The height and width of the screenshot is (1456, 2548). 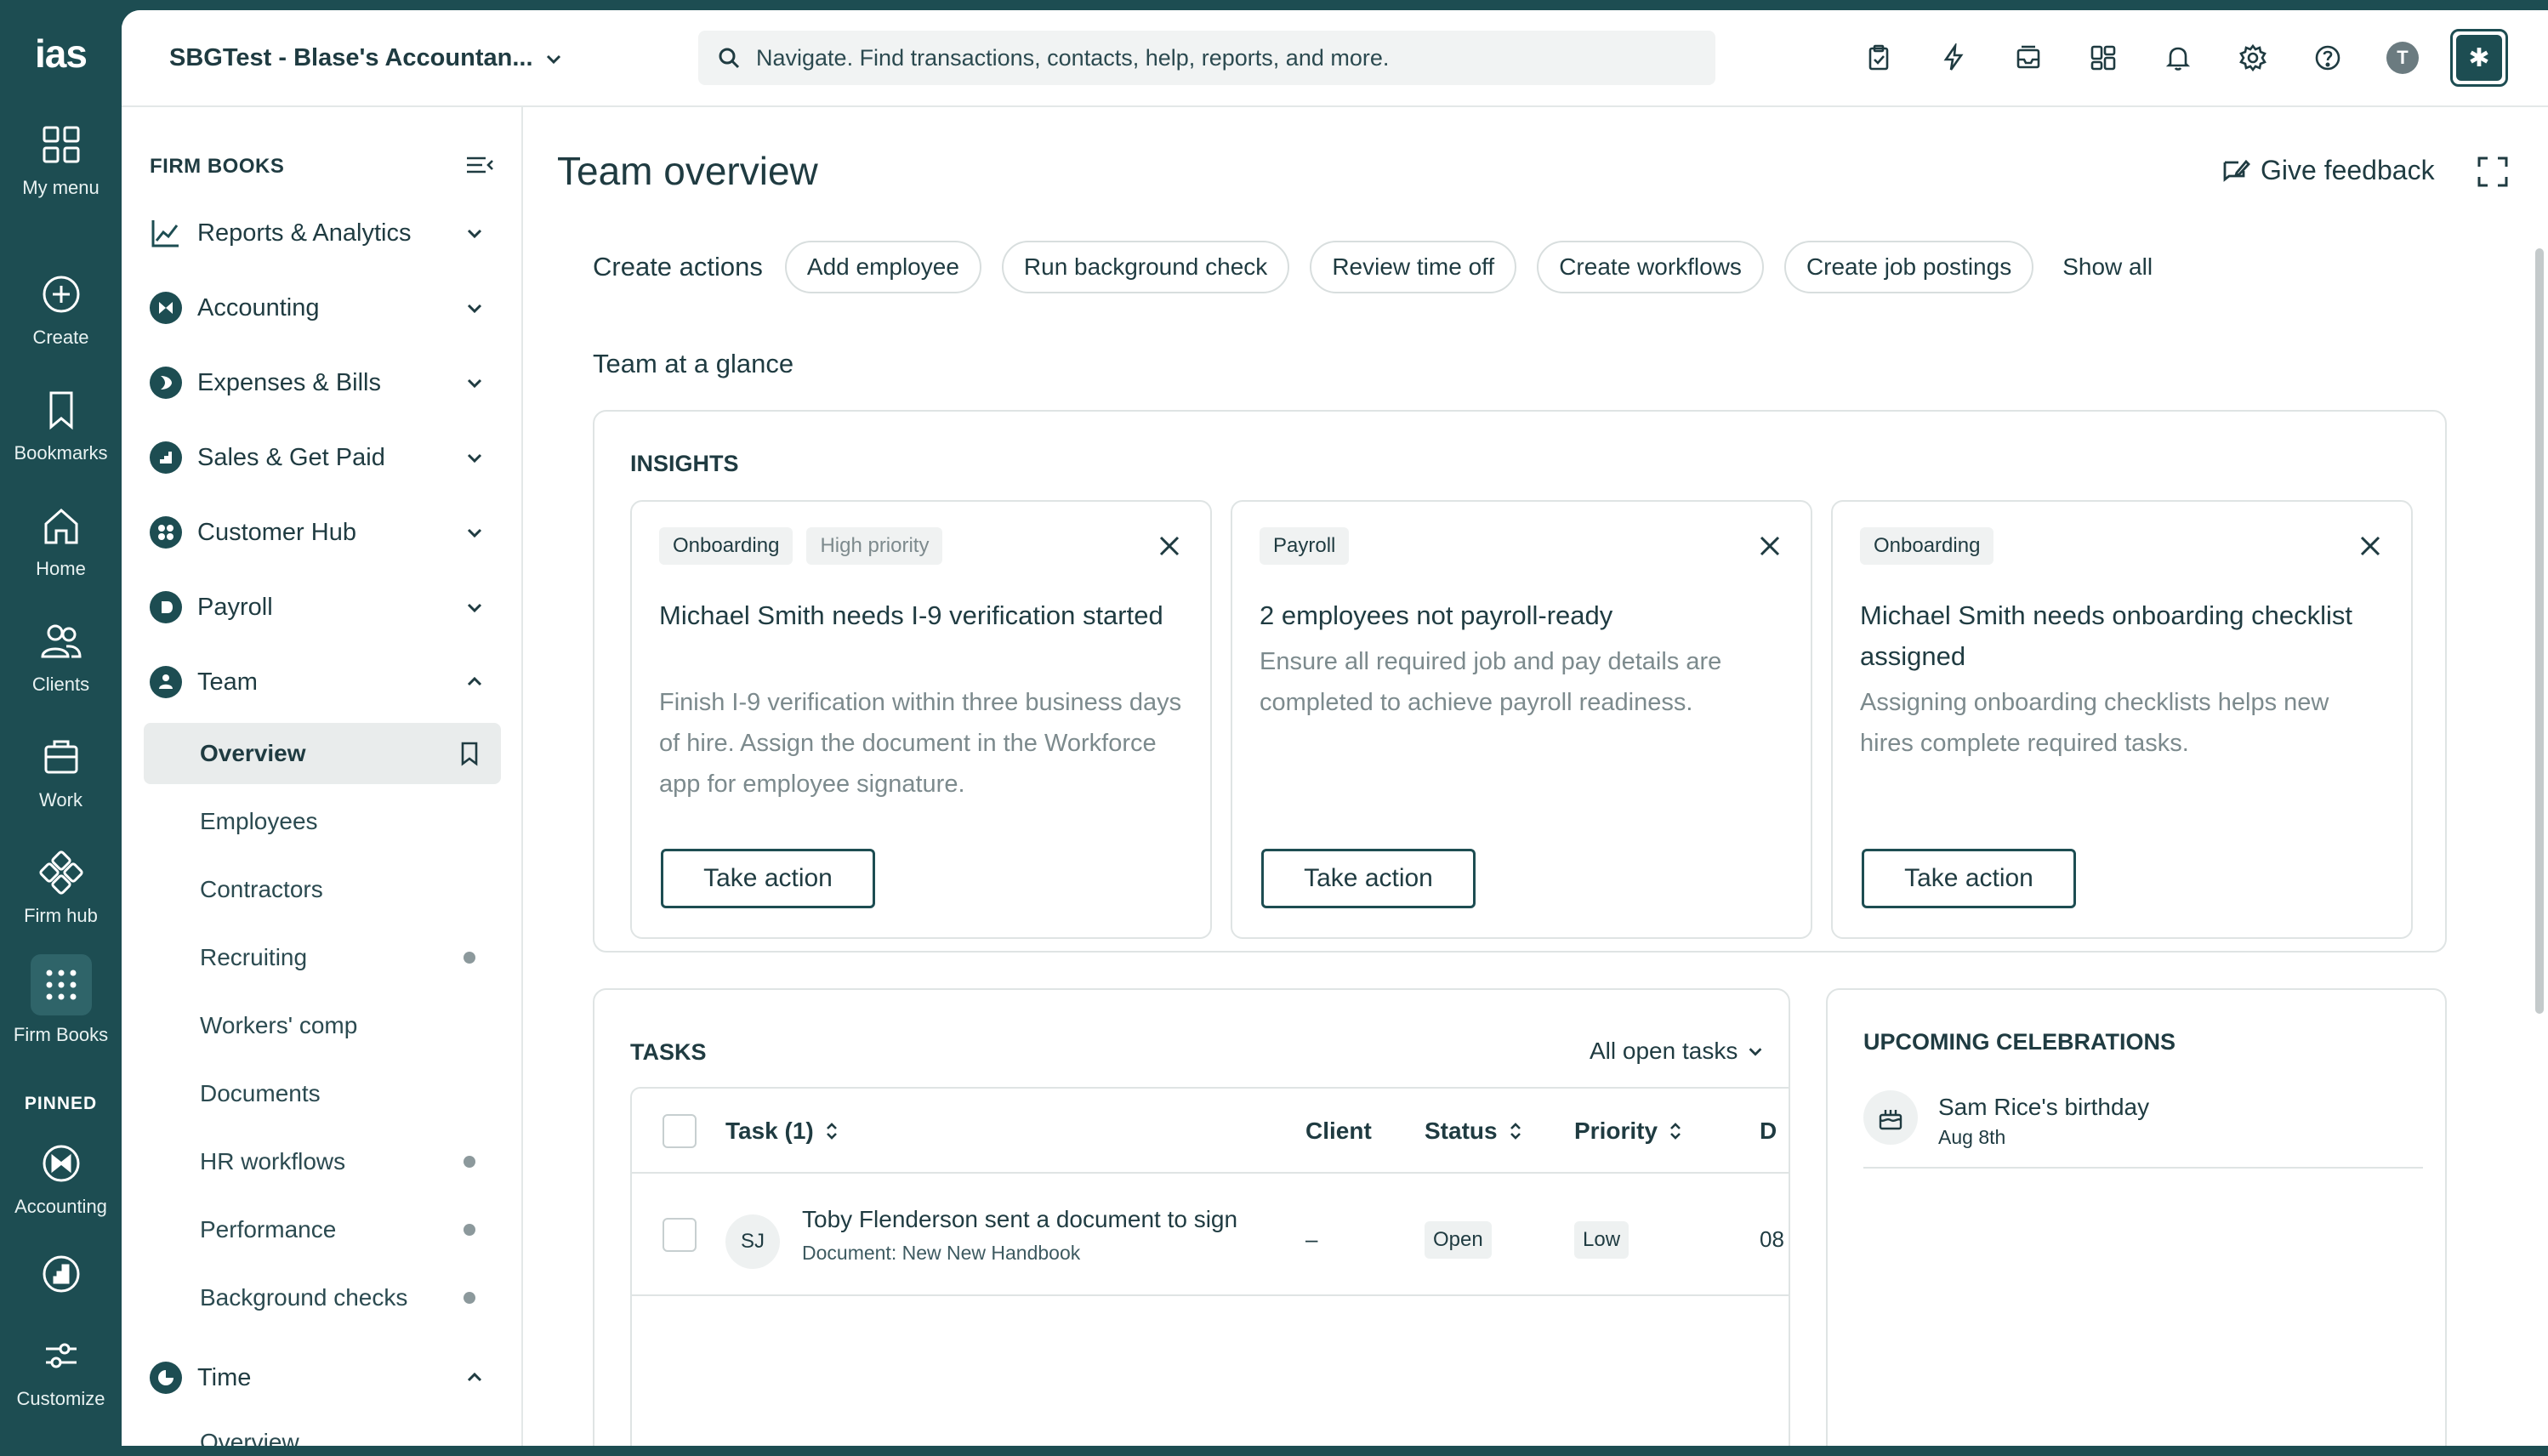 What do you see at coordinates (729, 59) in the screenshot?
I see `search-icon` at bounding box center [729, 59].